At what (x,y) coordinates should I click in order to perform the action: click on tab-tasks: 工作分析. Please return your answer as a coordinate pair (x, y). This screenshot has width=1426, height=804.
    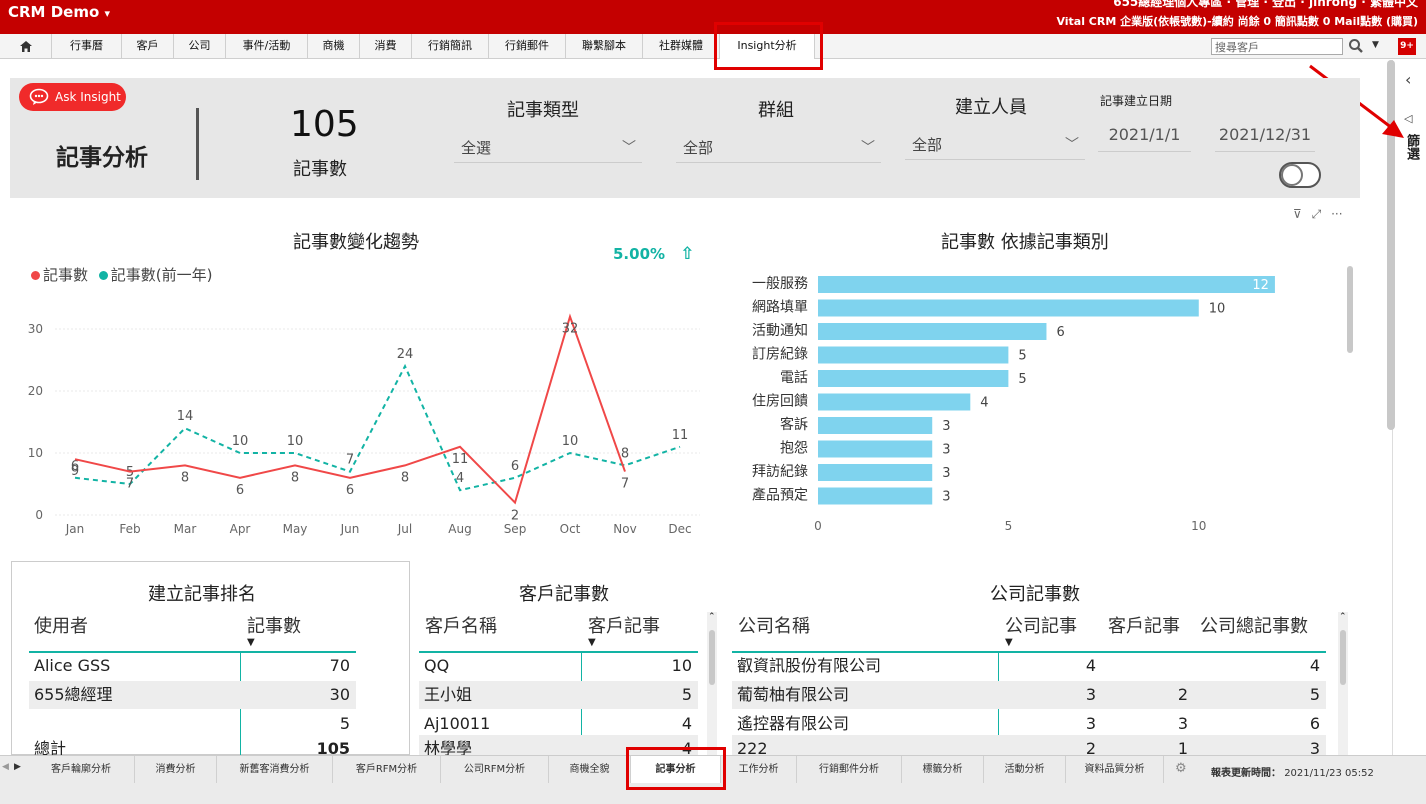
    Looking at the image, I should click on (759, 769).